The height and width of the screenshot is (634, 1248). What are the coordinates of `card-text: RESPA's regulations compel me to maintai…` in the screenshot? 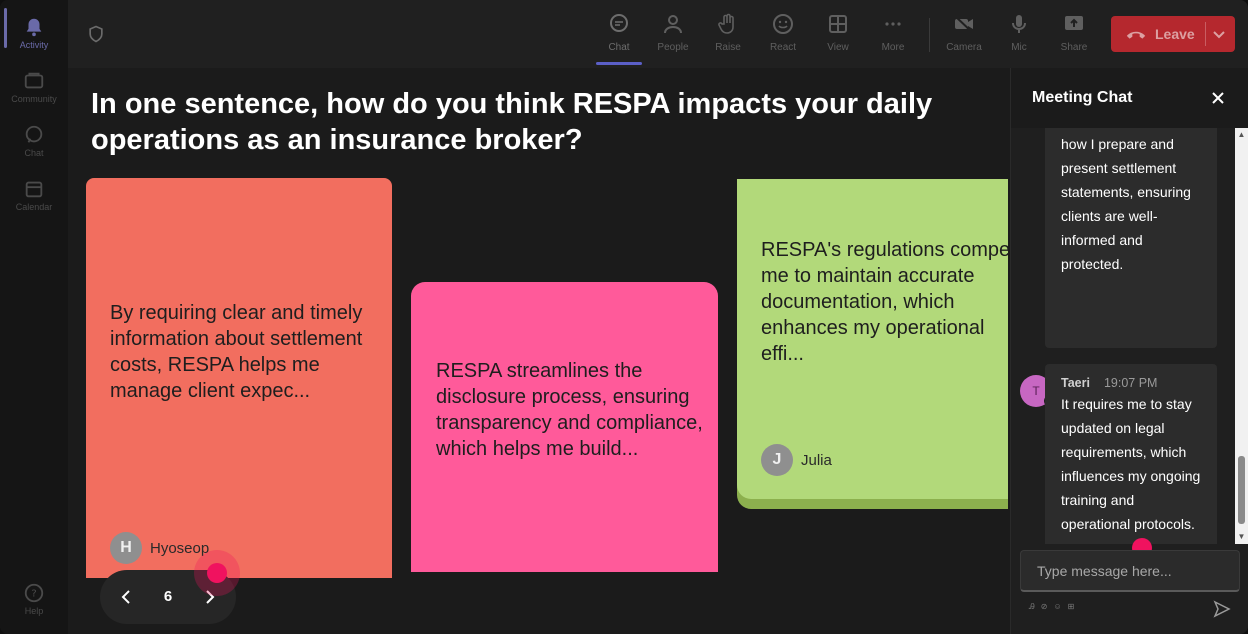 It's located at (884, 302).